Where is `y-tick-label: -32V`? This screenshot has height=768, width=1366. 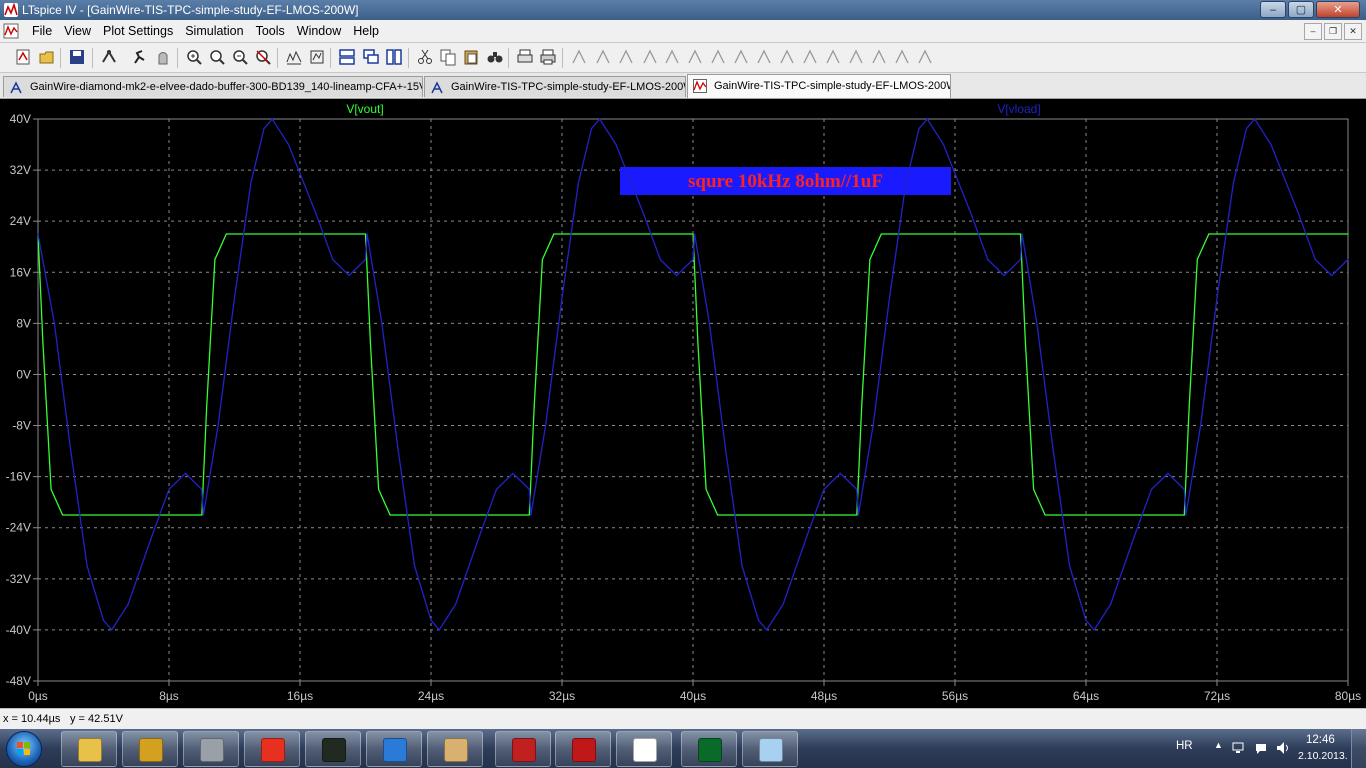 y-tick-label: -32V is located at coordinates (18, 579).